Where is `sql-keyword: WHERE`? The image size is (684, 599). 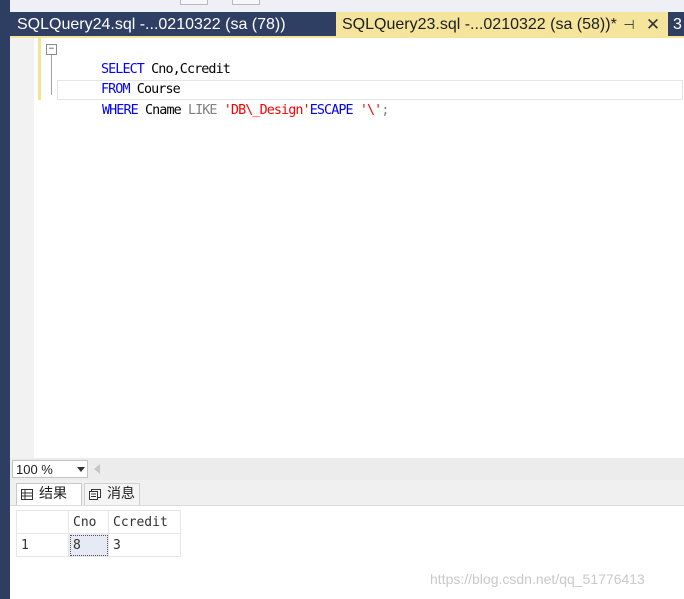
sql-keyword: WHERE is located at coordinates (120, 110).